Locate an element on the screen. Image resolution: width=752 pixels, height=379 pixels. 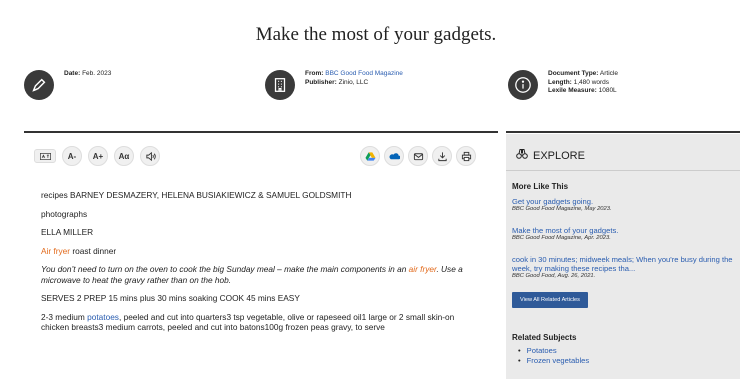
photographer: ELLA MILLER is located at coordinates (67, 232).